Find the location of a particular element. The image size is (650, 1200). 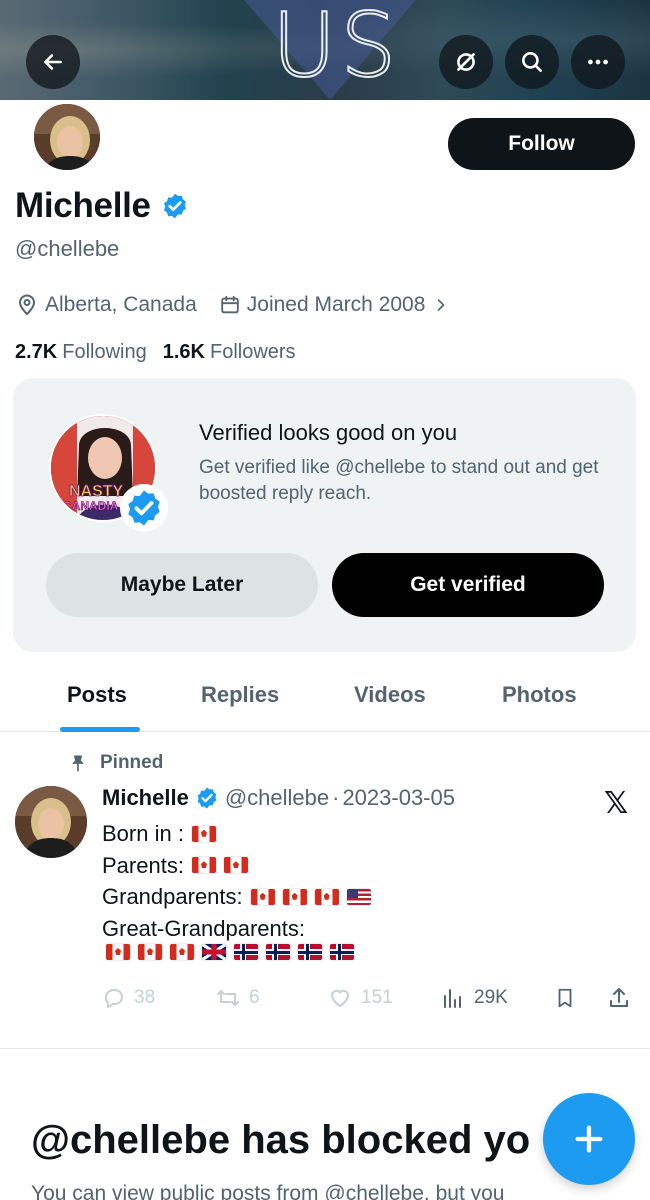

calendar-icon is located at coordinates (230, 304).